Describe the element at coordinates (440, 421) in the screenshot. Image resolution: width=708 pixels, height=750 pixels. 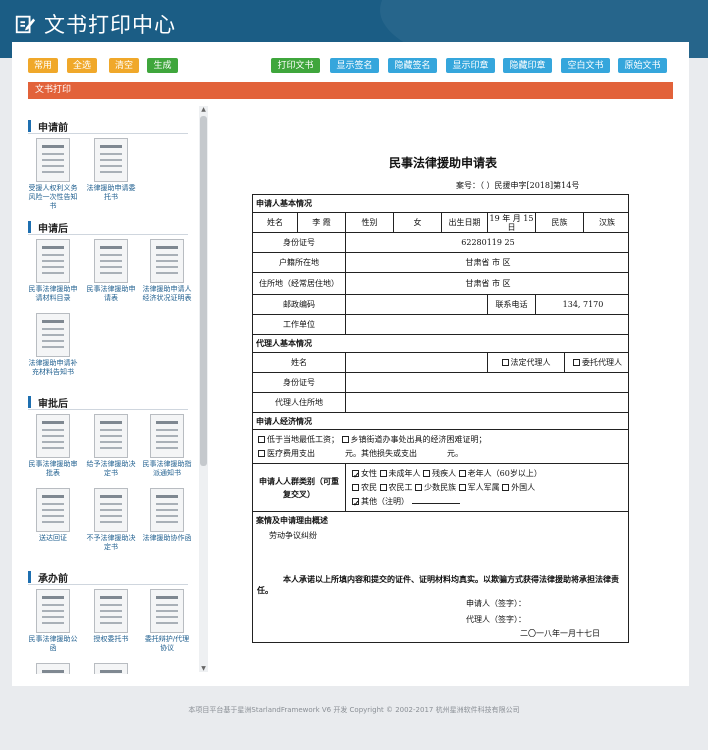
I see `economy-section-heading: 申请人经济情况` at that location.